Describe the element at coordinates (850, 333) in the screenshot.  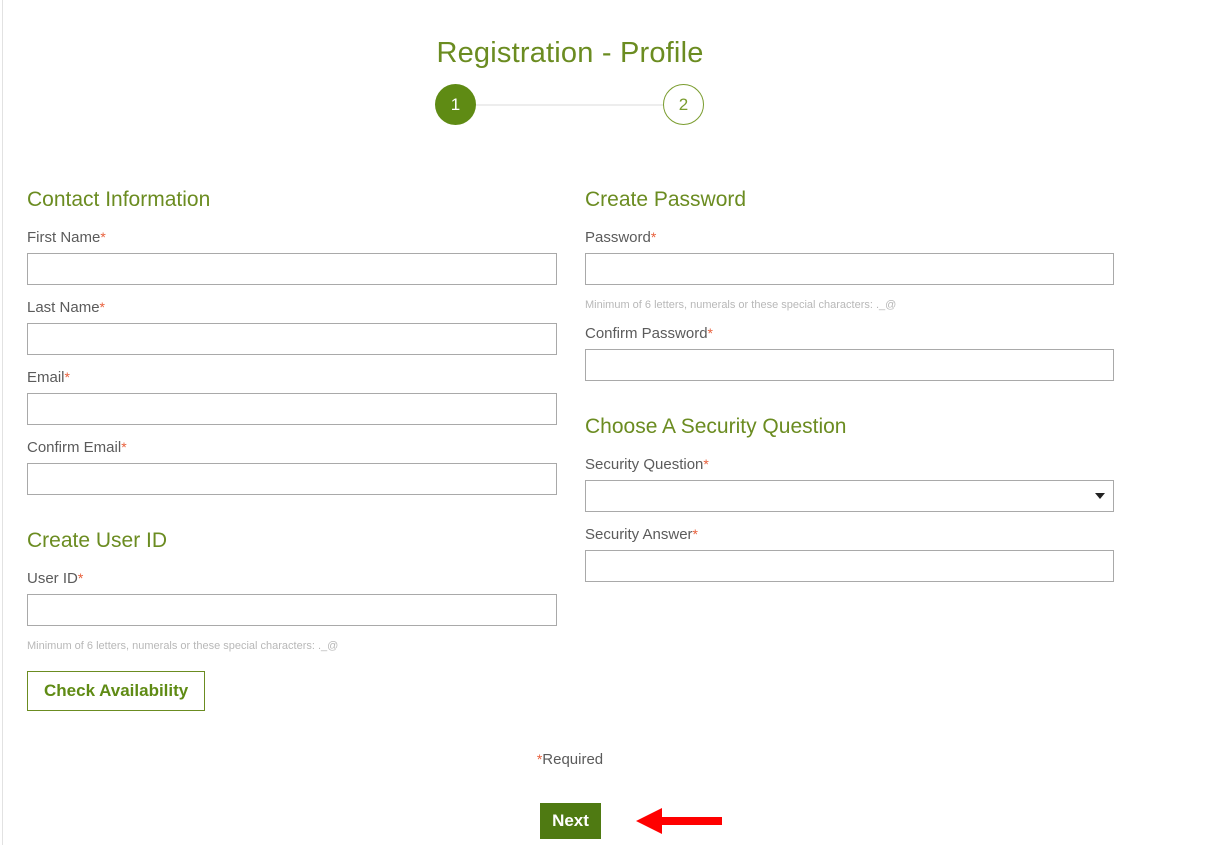
I see `label-confirm-password: Confirm Password*` at that location.